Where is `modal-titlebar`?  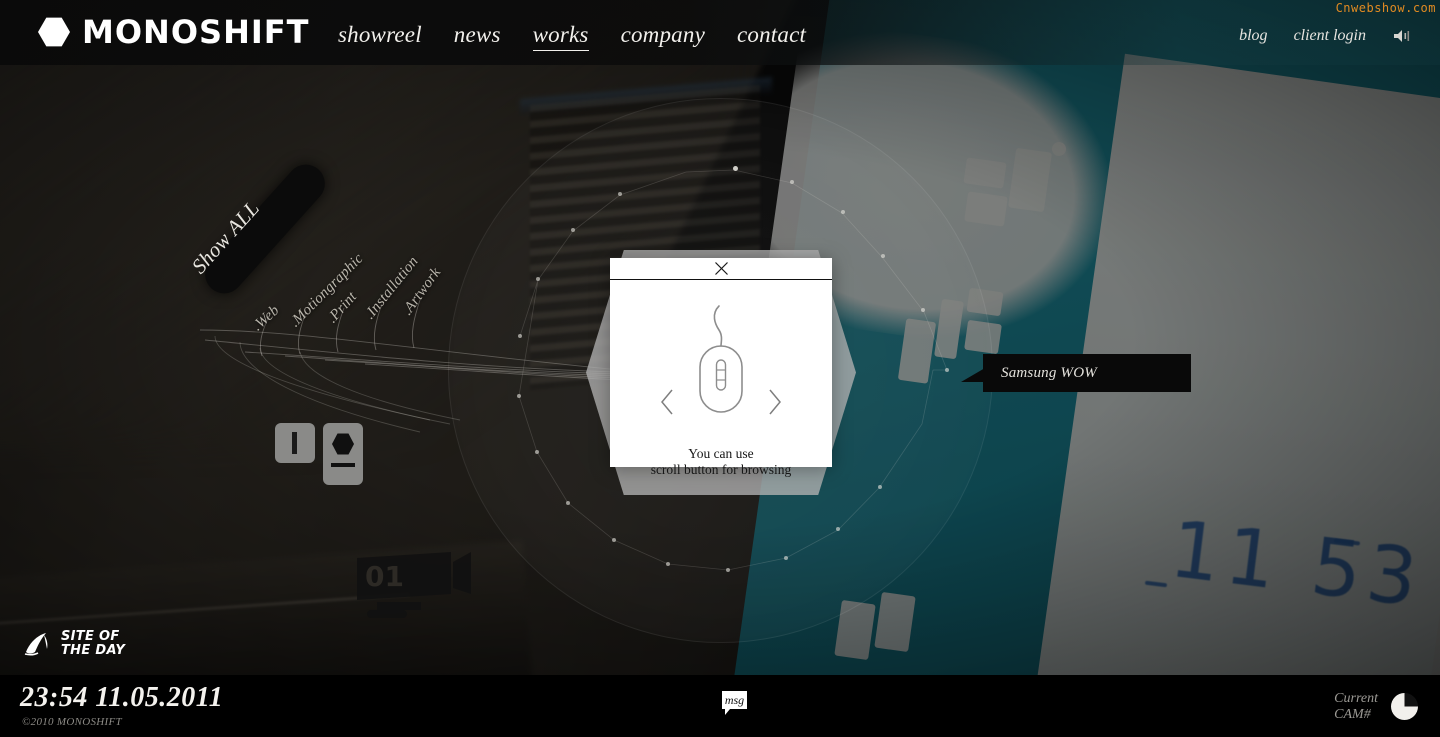
modal-titlebar is located at coordinates (721, 269).